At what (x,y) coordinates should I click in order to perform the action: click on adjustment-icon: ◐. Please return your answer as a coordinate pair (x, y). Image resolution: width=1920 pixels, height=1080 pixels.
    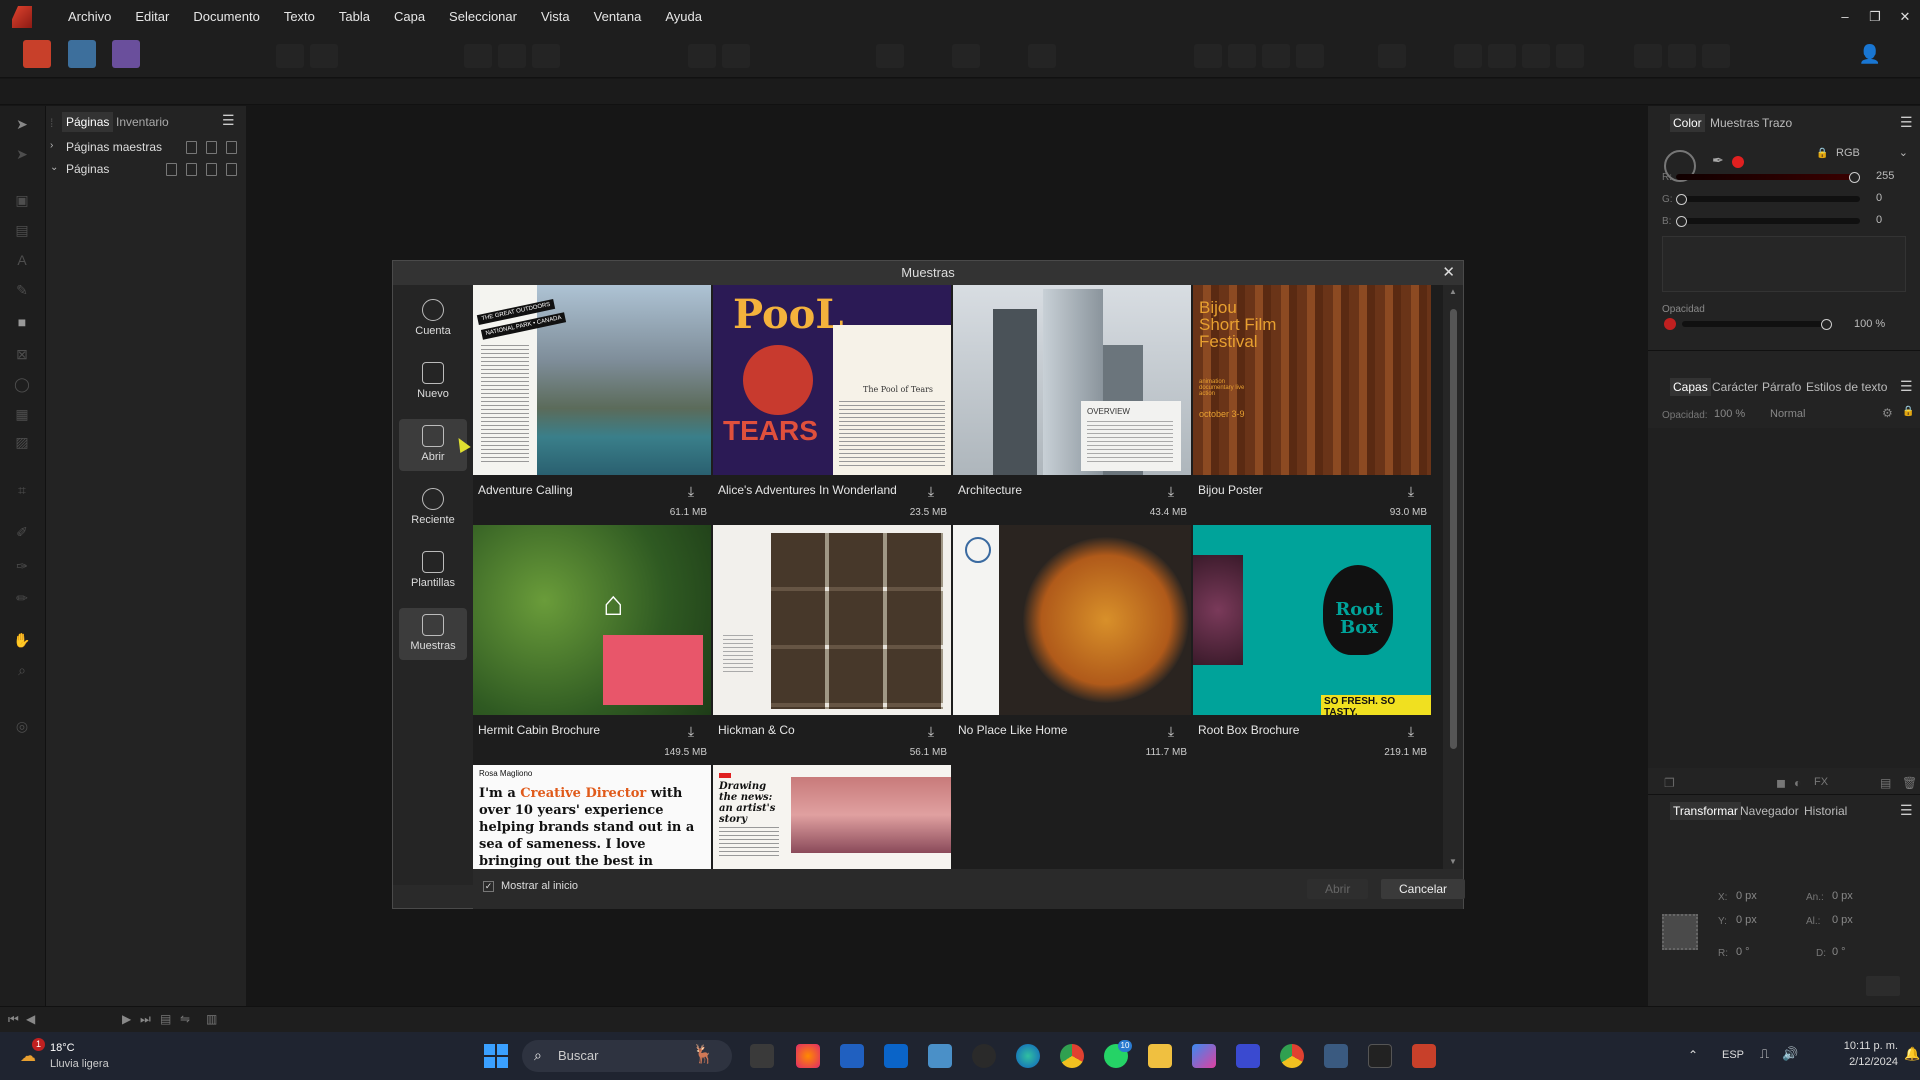
    Looking at the image, I should click on (1797, 783).